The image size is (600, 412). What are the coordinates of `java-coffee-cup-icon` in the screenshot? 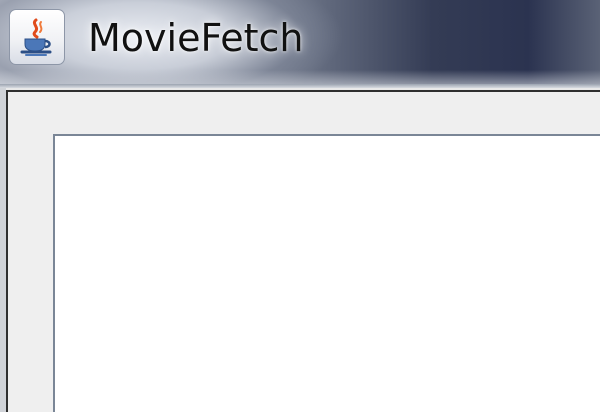 It's located at (37, 37).